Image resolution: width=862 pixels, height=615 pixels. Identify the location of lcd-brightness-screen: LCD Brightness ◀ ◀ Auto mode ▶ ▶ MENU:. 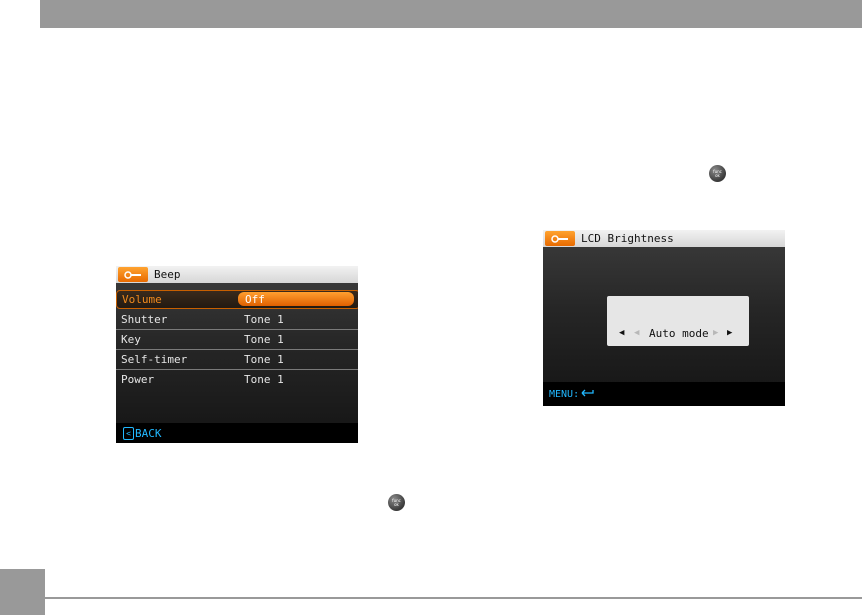
(664, 318).